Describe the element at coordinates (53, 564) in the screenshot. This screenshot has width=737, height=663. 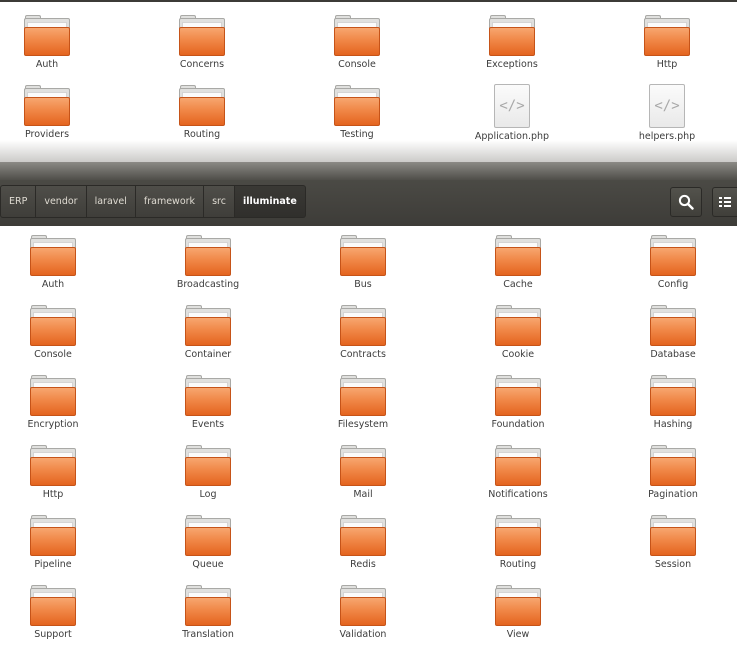
I see `item-label: Pipeline` at that location.